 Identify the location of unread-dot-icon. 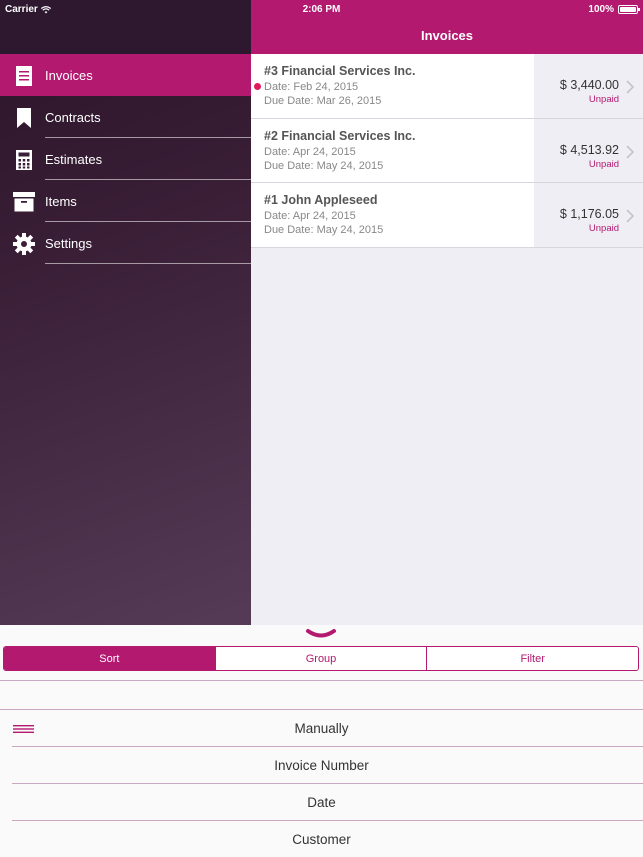
(257, 86).